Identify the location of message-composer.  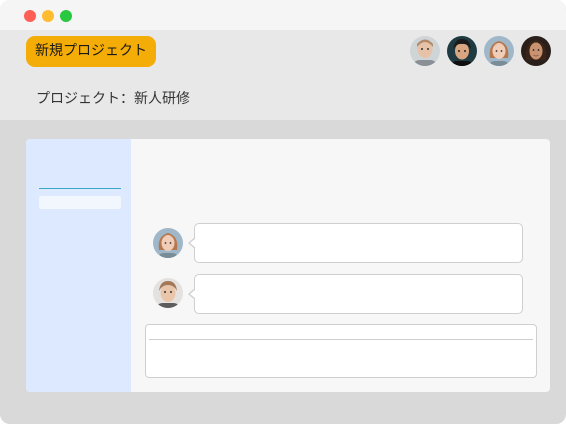
(341, 351).